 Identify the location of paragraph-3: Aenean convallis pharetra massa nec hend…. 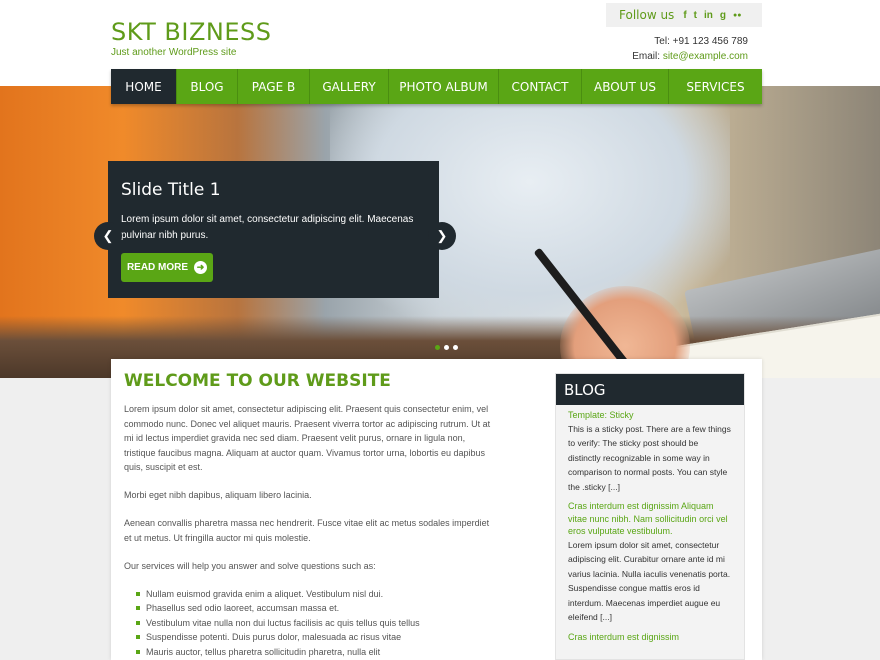
(307, 530).